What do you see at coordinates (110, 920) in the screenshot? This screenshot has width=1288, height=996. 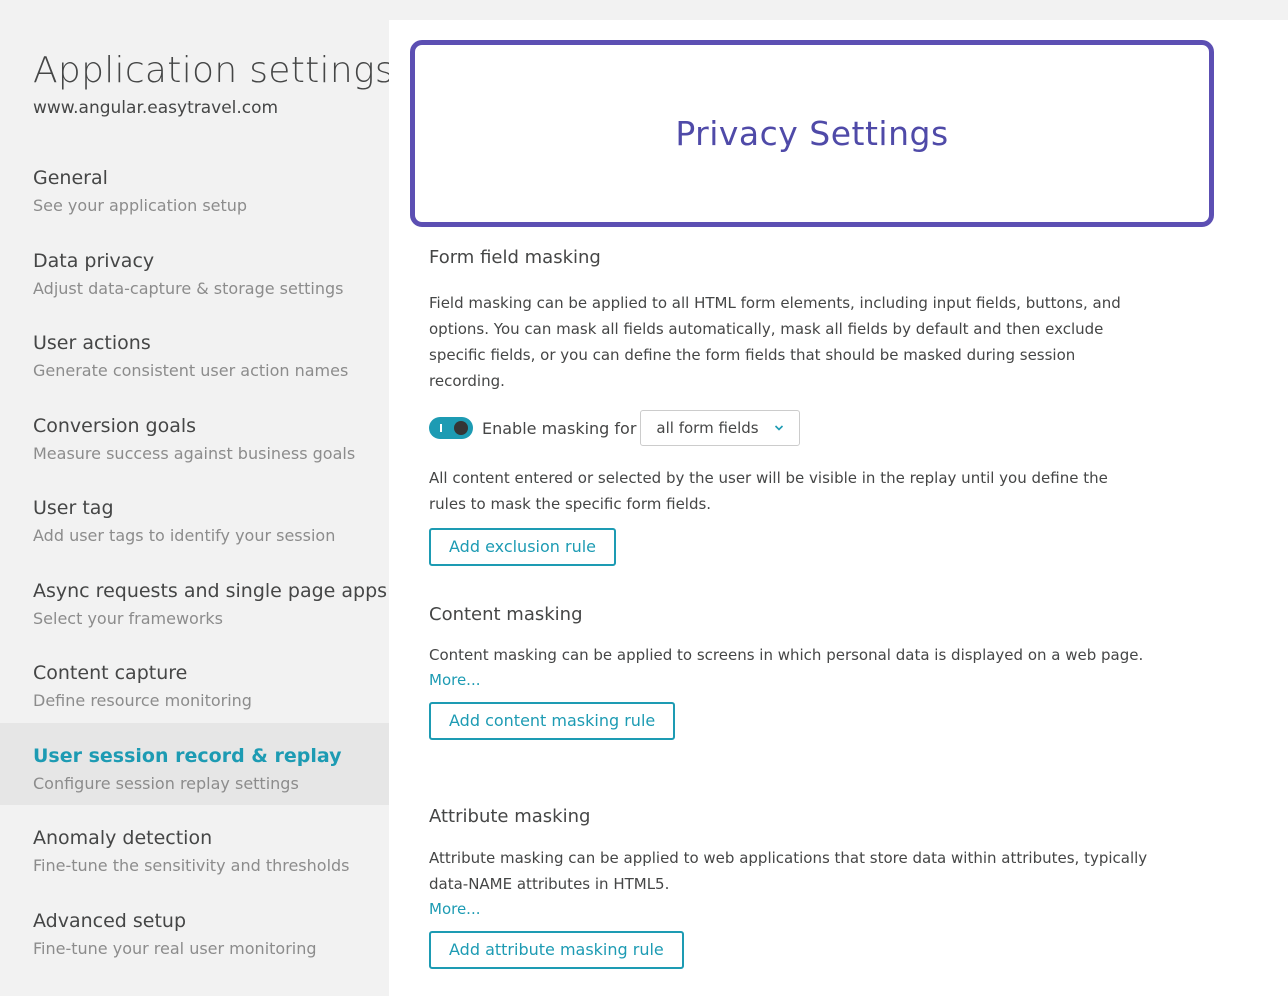 I see `sidebar-item-title: Advanced setup` at bounding box center [110, 920].